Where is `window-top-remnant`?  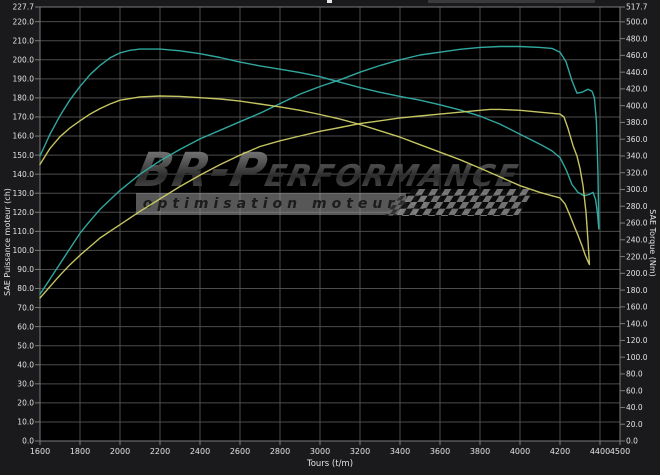 window-top-remnant is located at coordinates (511, 1).